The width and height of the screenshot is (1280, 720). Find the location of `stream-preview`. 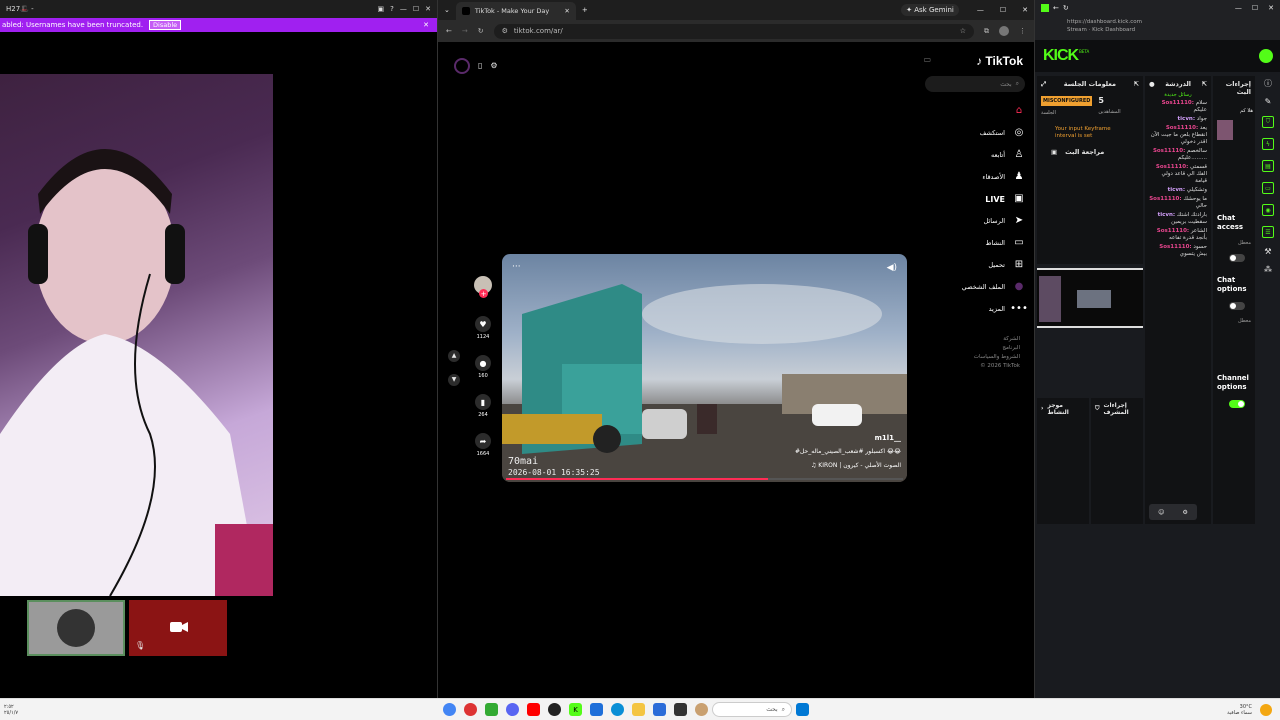

stream-preview is located at coordinates (1090, 298).